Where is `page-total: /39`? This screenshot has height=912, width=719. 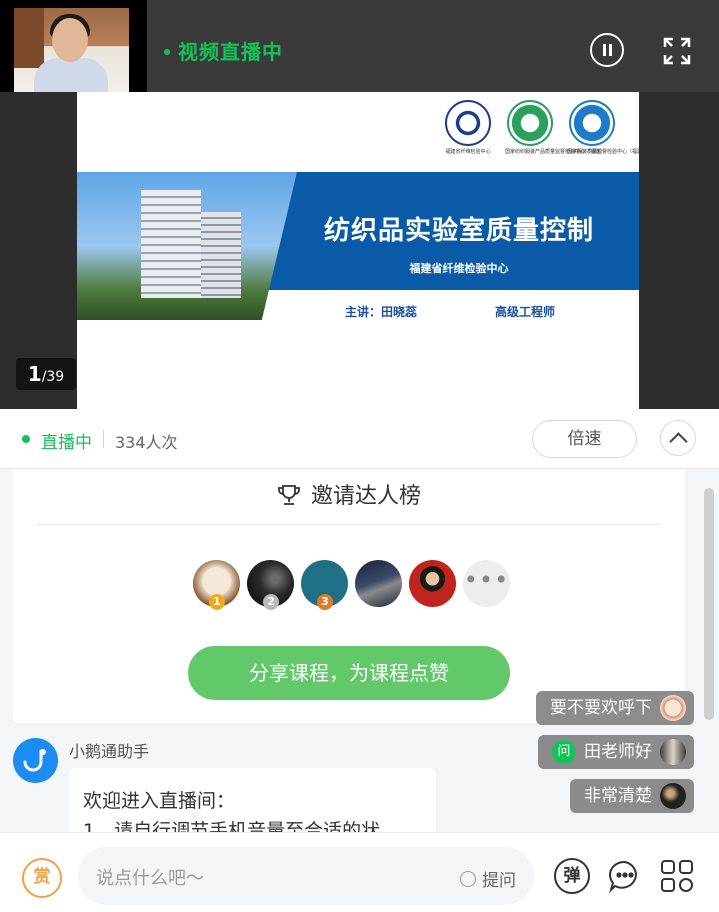
page-total: /39 is located at coordinates (53, 377).